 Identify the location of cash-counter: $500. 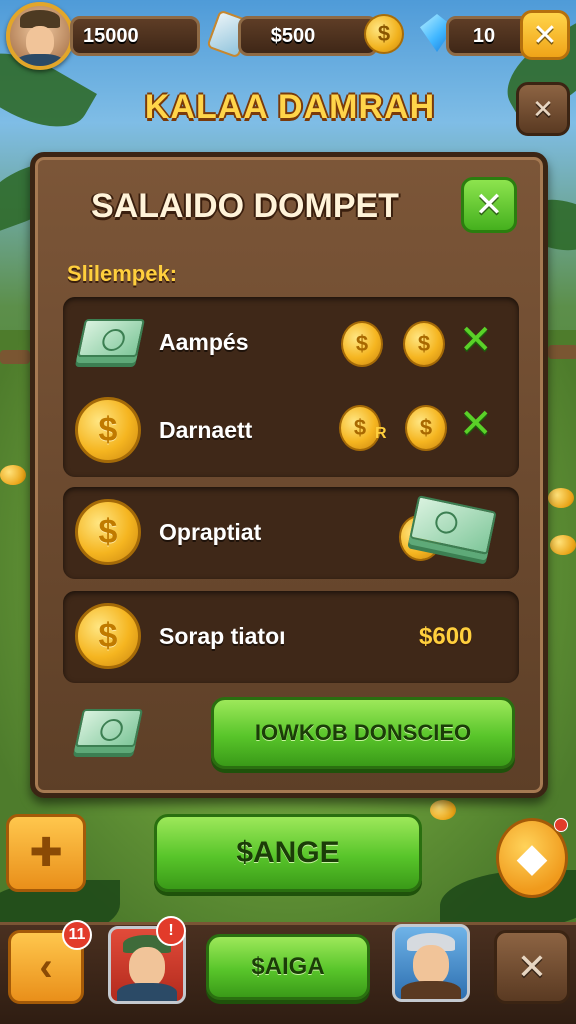
(308, 36).